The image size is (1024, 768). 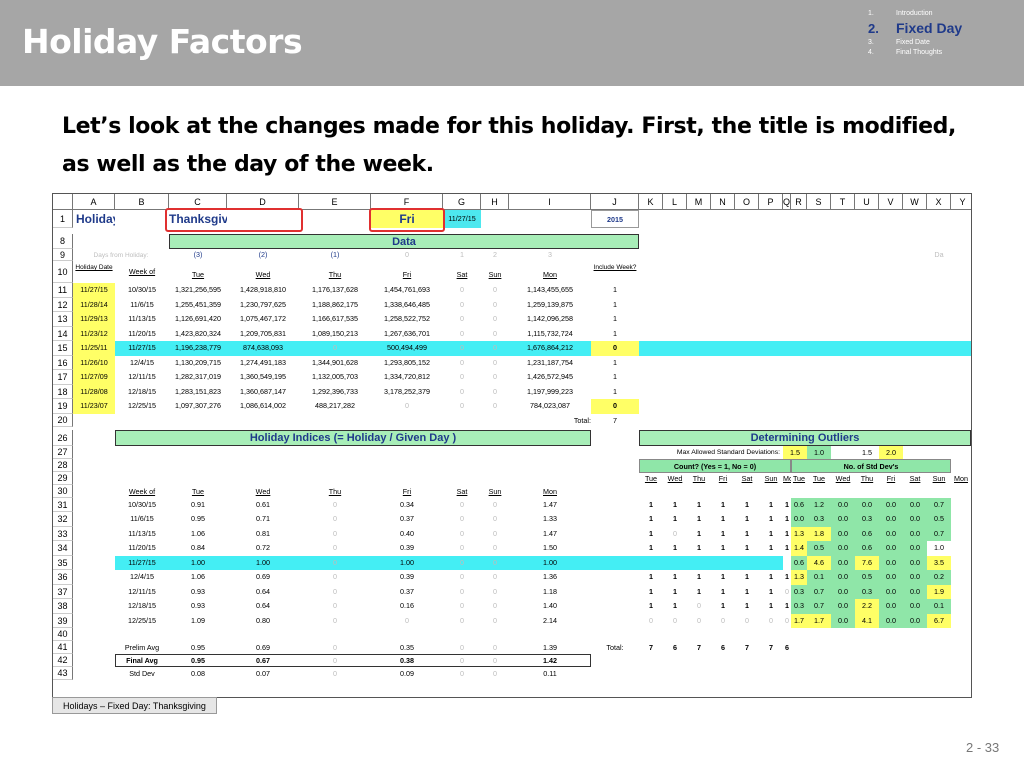 What do you see at coordinates (263, 406) in the screenshot?
I see `value-cell: 1,086,614,002` at bounding box center [263, 406].